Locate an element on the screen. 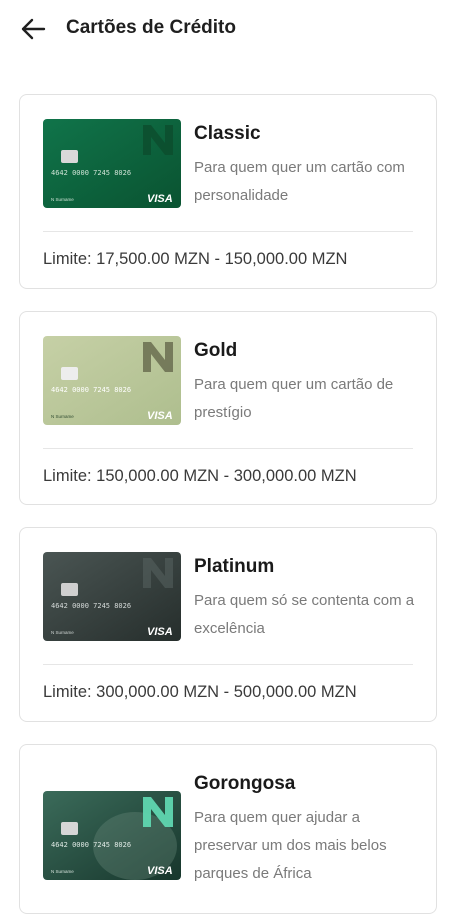 The width and height of the screenshot is (454, 914). card-name: Classic is located at coordinates (227, 133).